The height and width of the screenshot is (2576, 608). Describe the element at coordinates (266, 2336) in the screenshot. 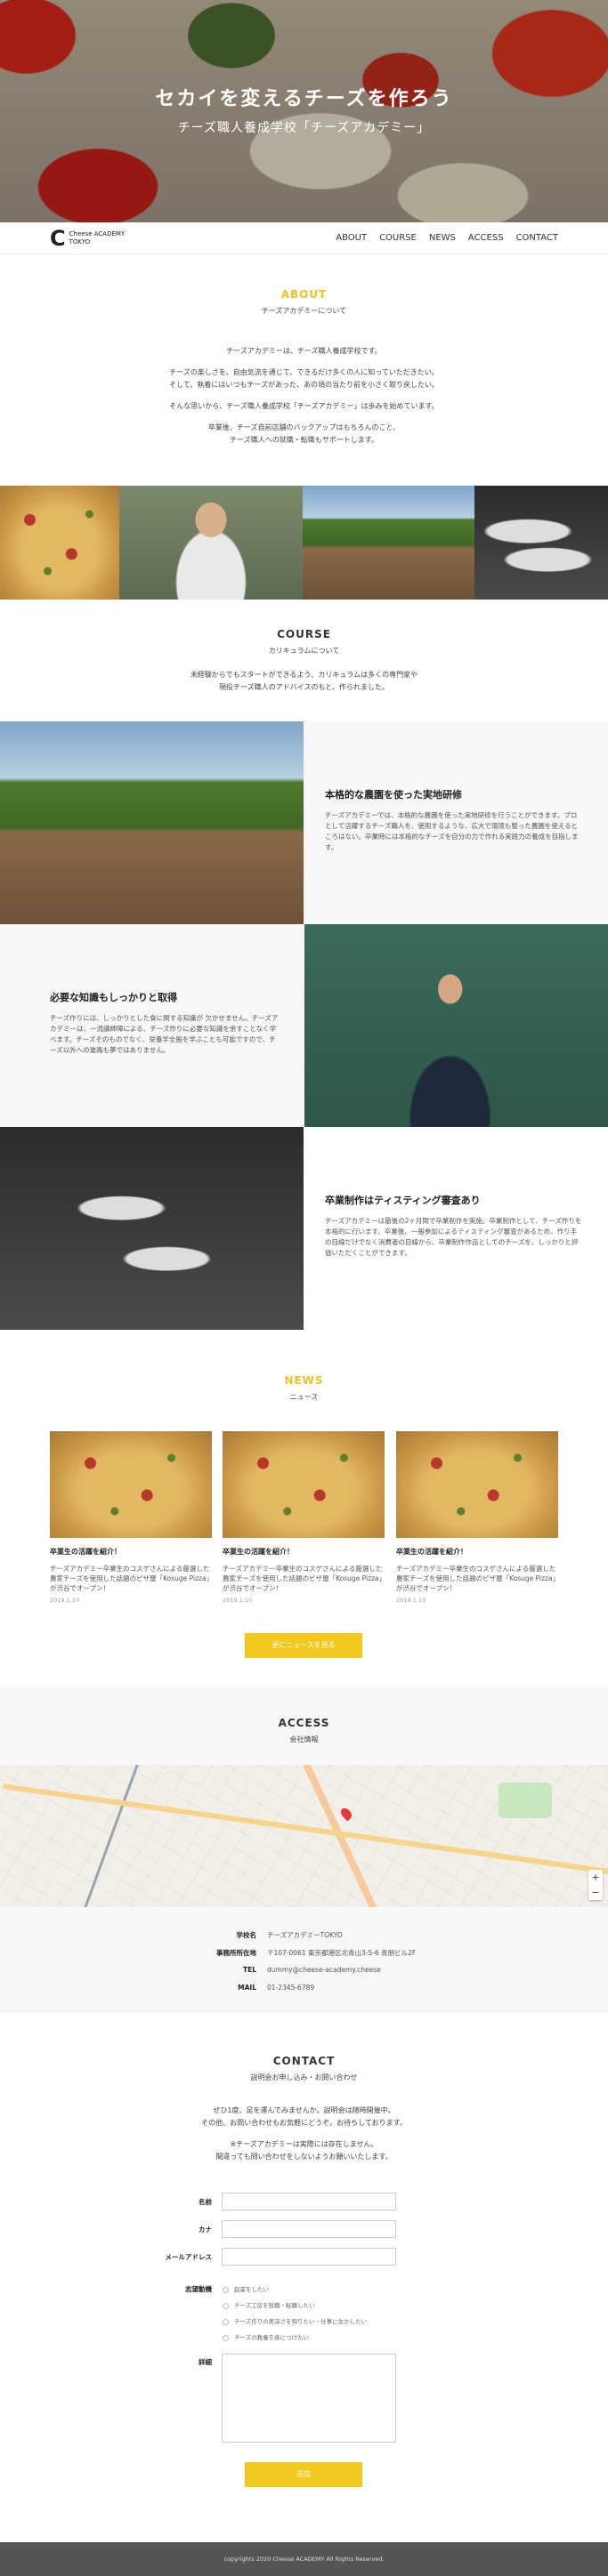

I see `motive-option: チーズの教養を身につけたい` at that location.